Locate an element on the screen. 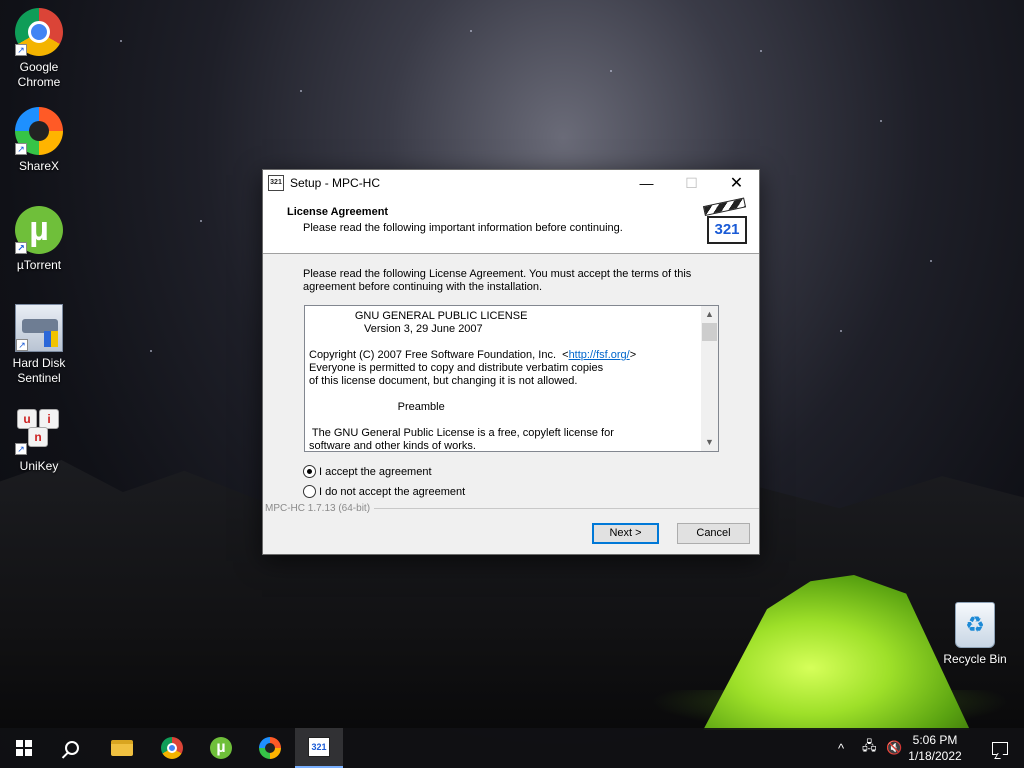 Image resolution: width=1024 pixels, height=768 pixels. volume-muted-icon: 🔇 is located at coordinates (894, 747).